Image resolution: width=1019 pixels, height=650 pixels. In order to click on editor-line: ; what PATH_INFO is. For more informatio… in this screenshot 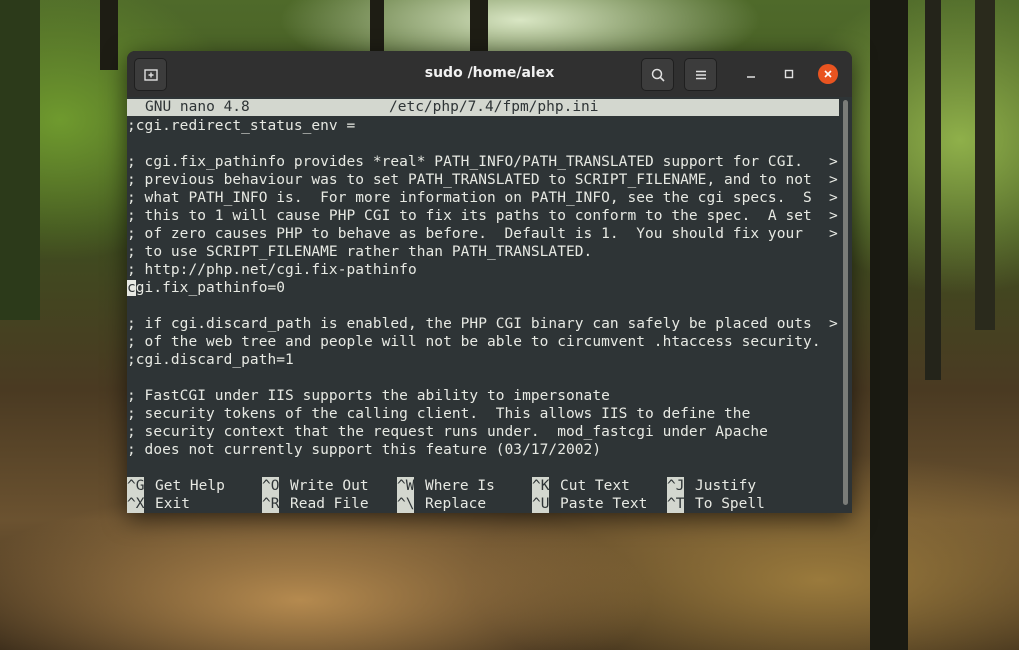, I will do `click(469, 198)`.